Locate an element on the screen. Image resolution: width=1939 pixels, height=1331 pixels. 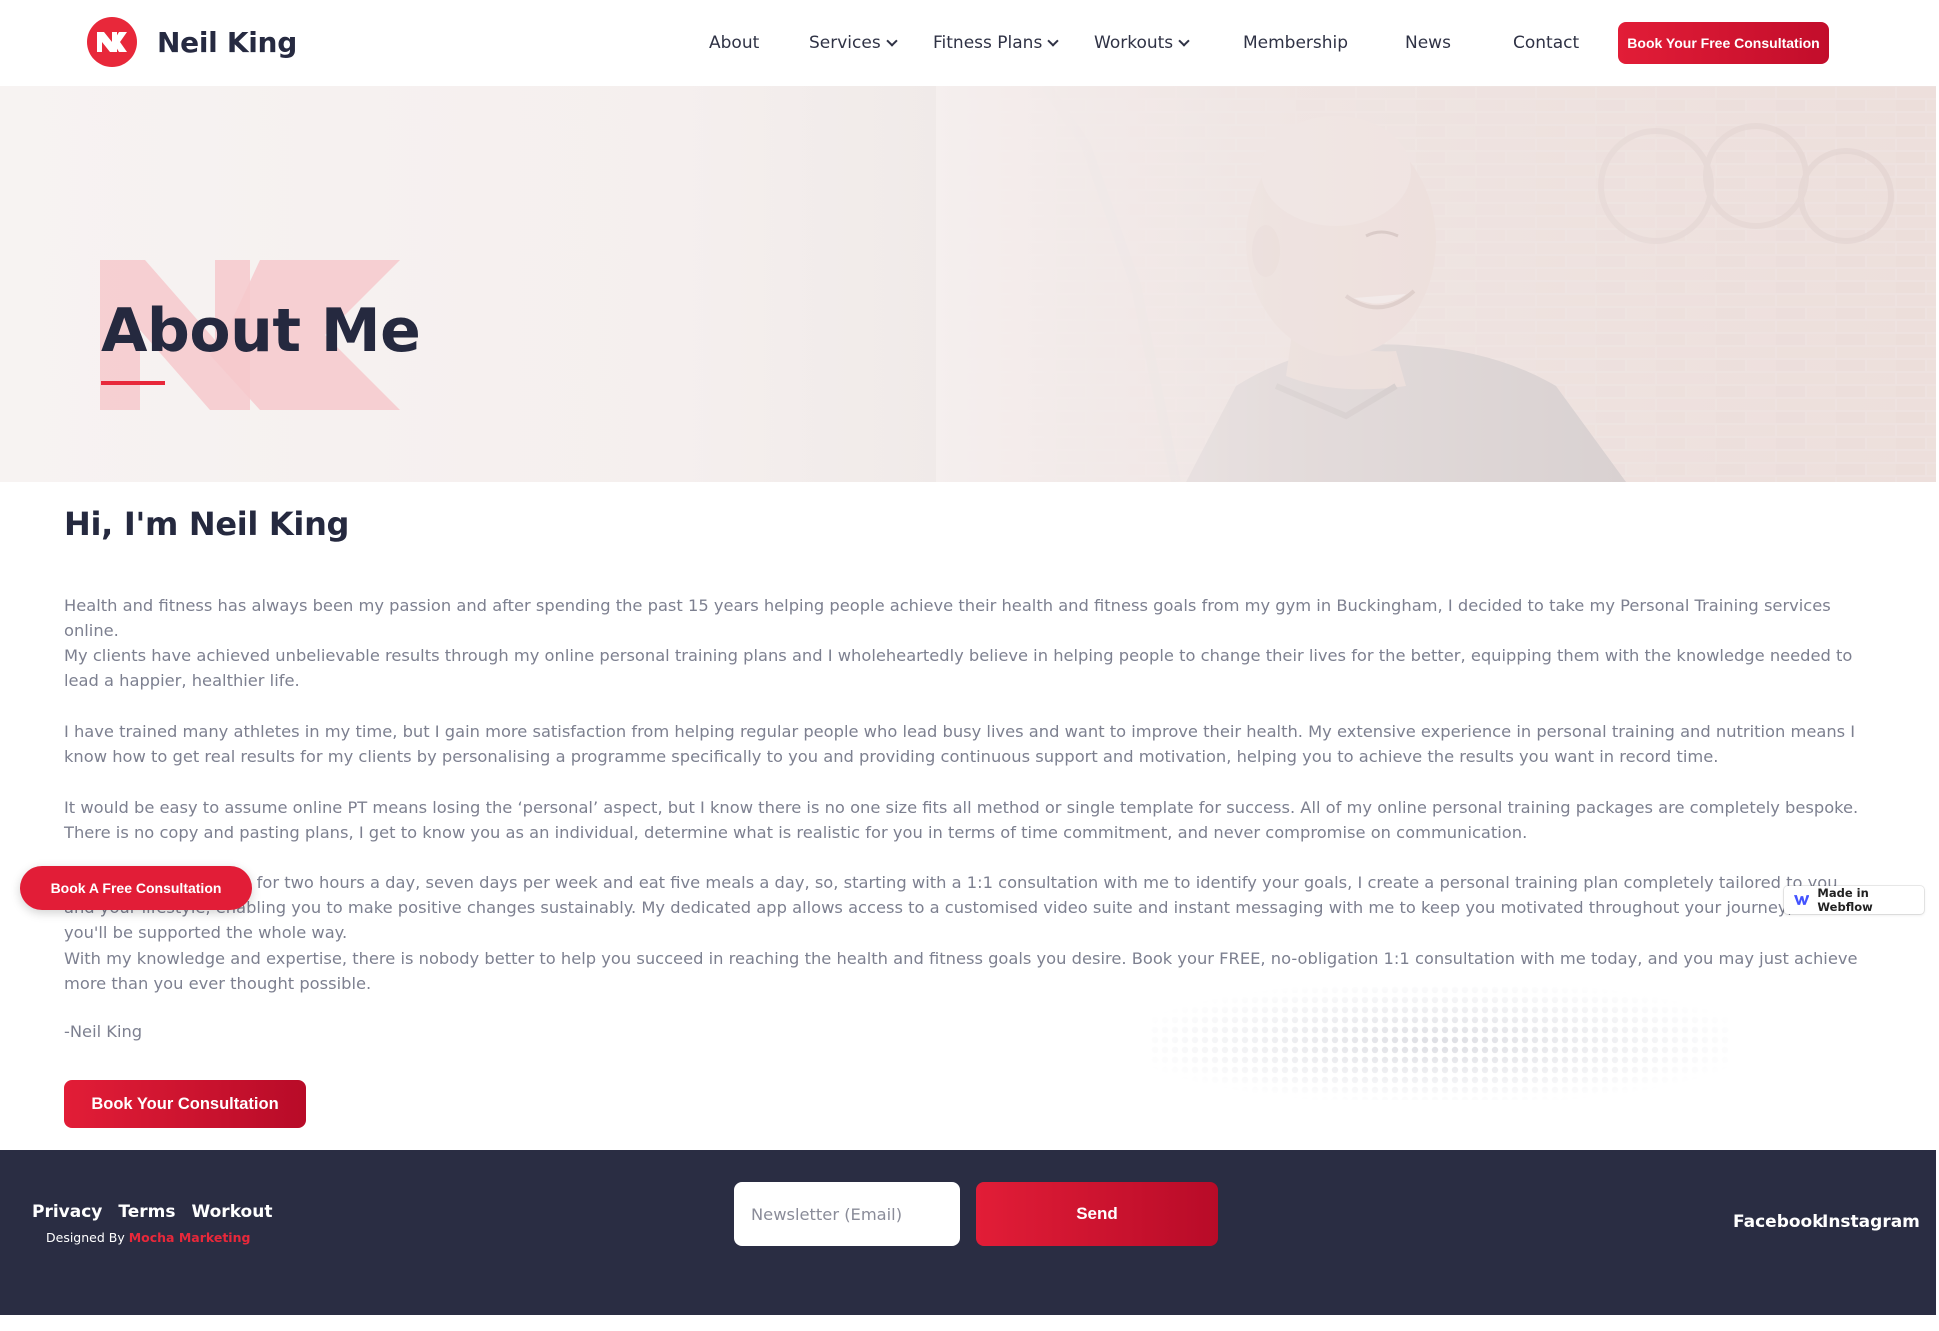
social-link-facebook: Facebook is located at coordinates (1778, 1222).